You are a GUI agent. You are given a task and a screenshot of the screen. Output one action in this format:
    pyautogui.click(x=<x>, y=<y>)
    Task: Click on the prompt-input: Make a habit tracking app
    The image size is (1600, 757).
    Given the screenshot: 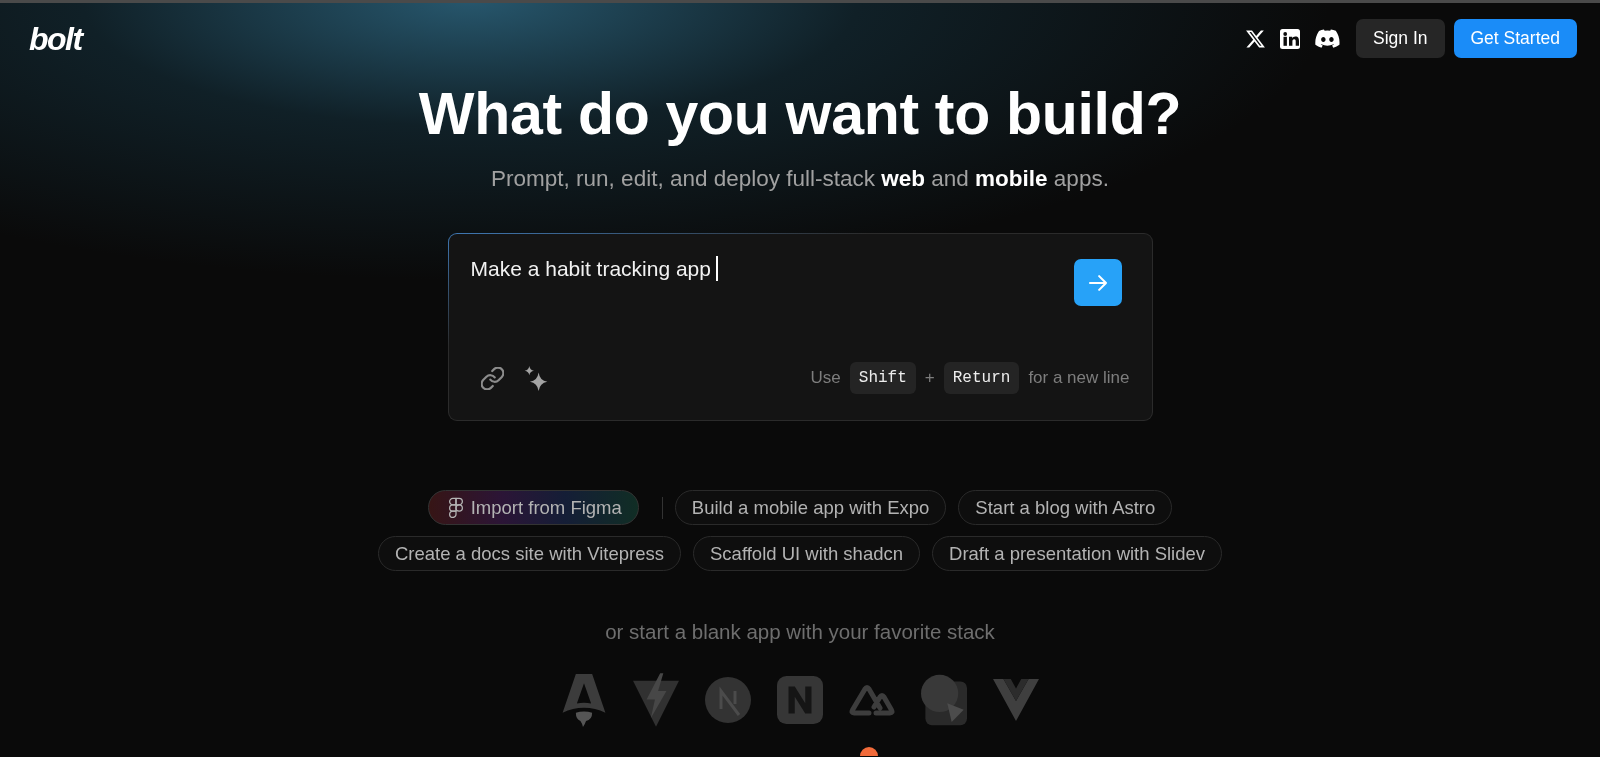 What is the action you would take?
    pyautogui.click(x=772, y=269)
    